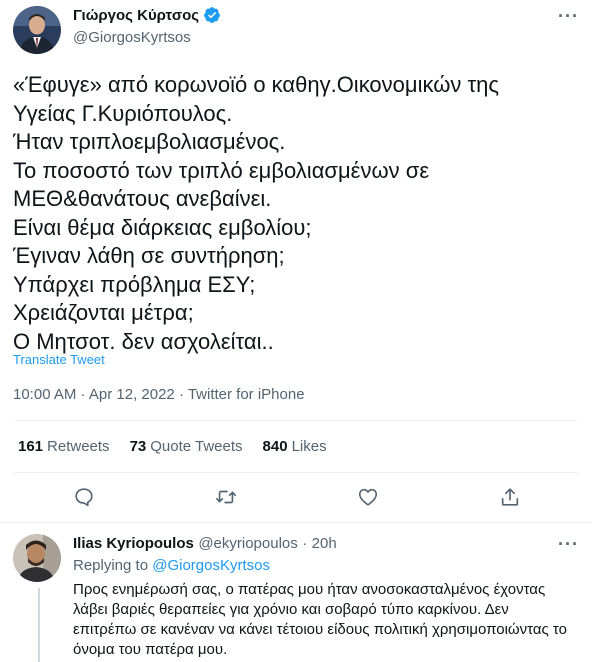  I want to click on quote-tweets-stat: 73 Quote Tweets, so click(186, 446).